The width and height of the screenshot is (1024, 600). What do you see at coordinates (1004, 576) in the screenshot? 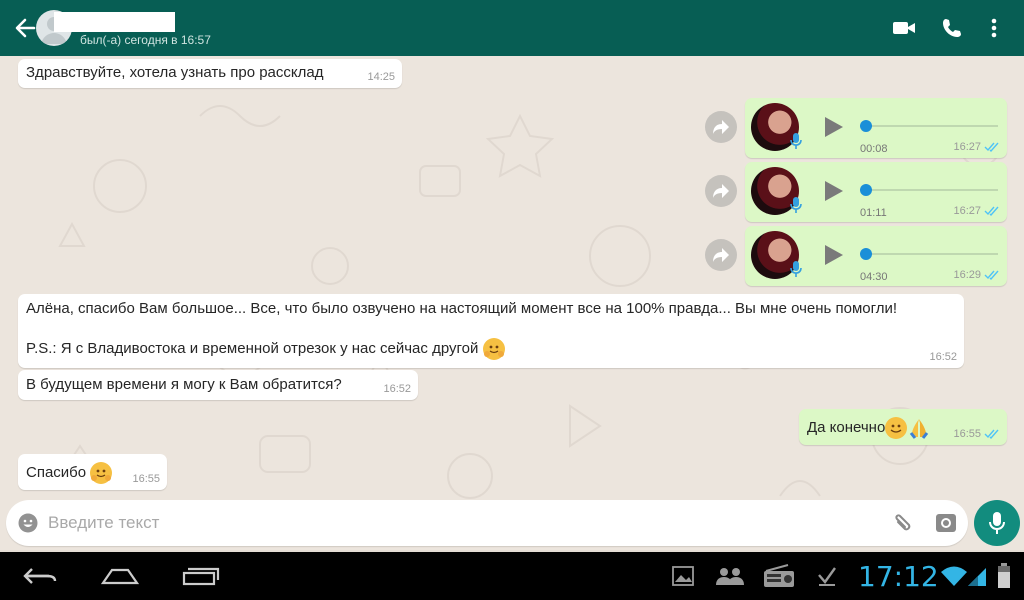
I see `battery-icon` at bounding box center [1004, 576].